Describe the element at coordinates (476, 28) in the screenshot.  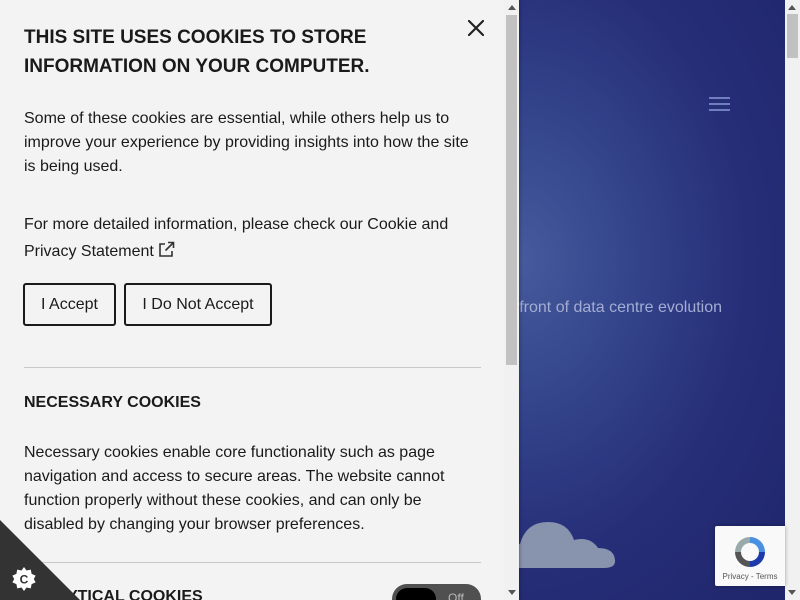
I see `close-icon` at that location.